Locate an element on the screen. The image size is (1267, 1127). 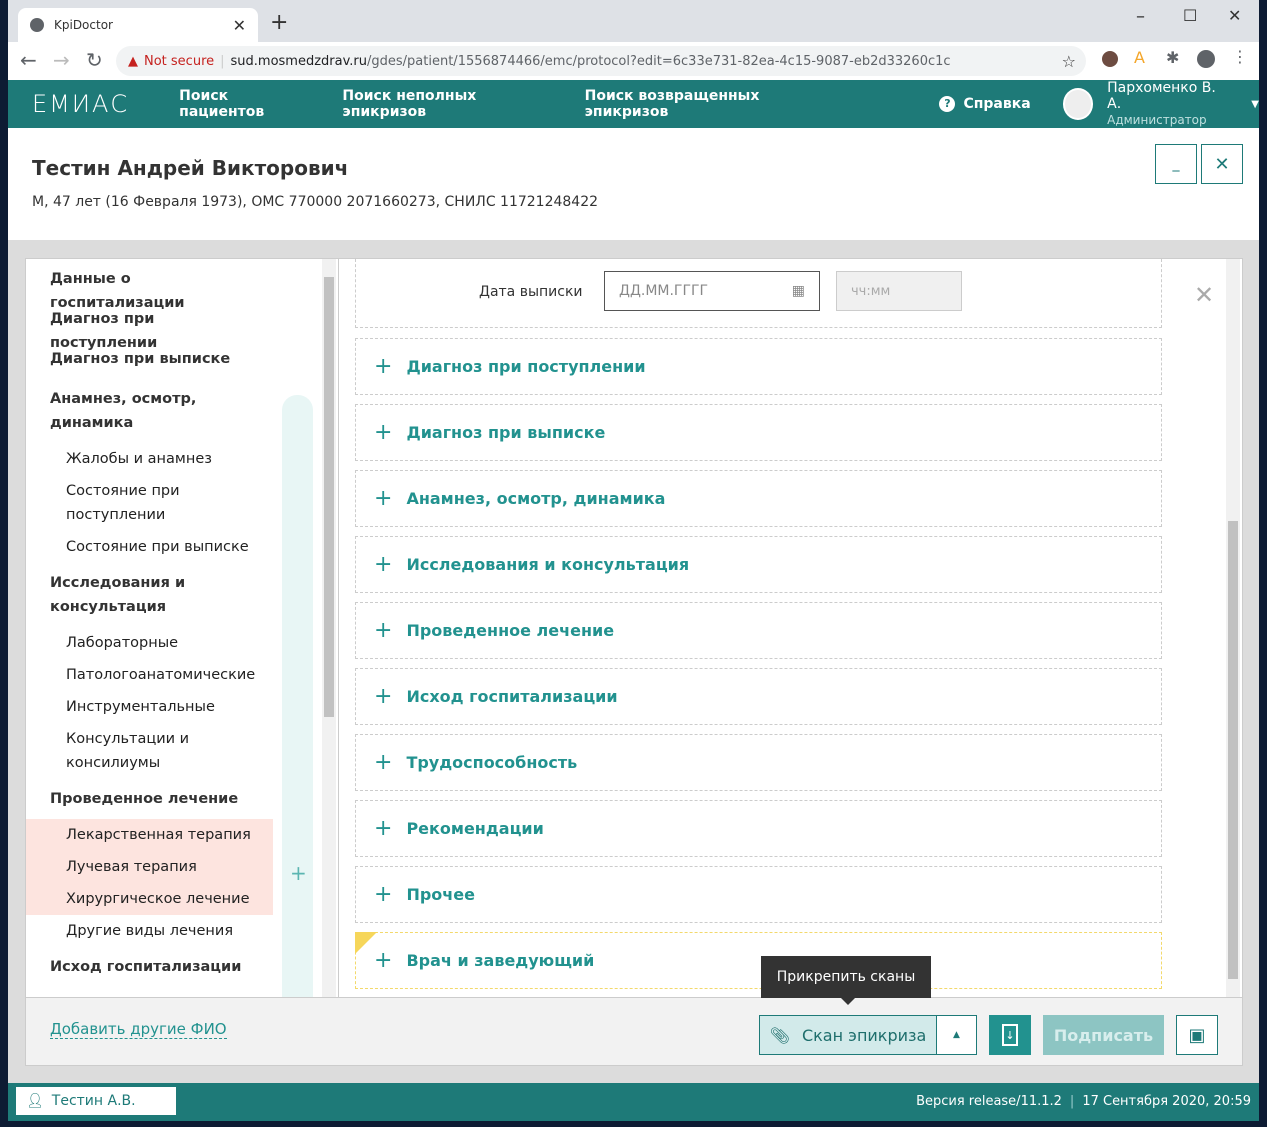
back-icon: ← is located at coordinates (28, 60).